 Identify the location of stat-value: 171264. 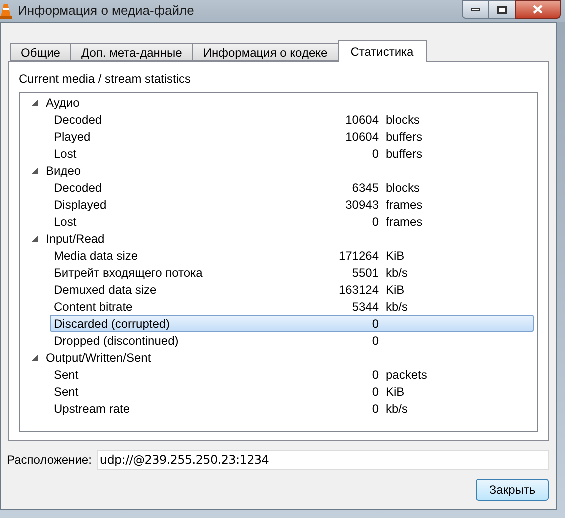
(358, 256).